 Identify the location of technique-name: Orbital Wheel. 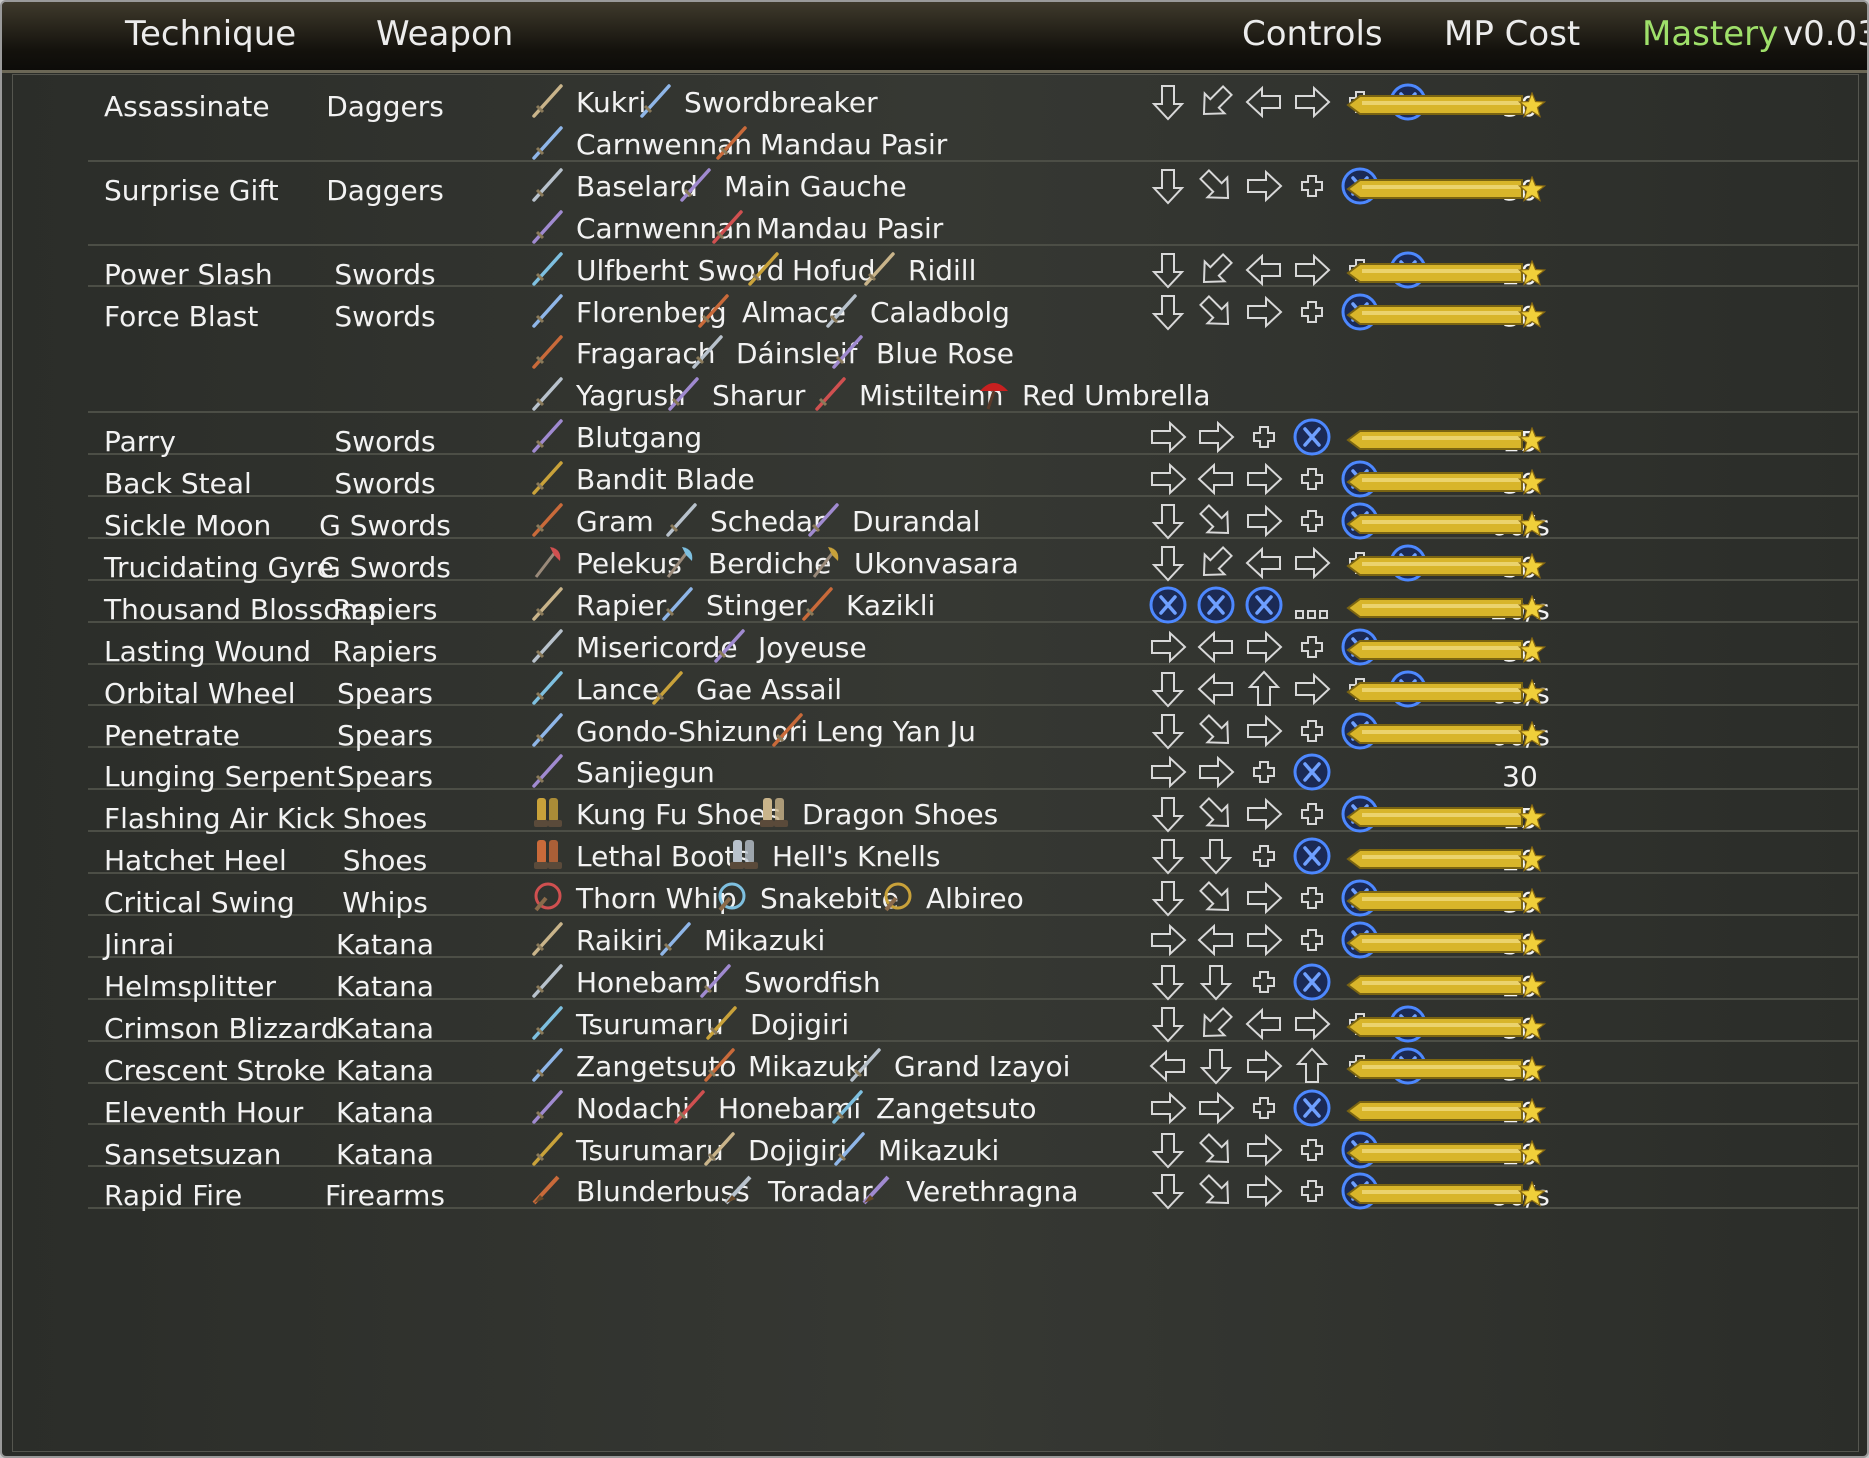
(200, 693).